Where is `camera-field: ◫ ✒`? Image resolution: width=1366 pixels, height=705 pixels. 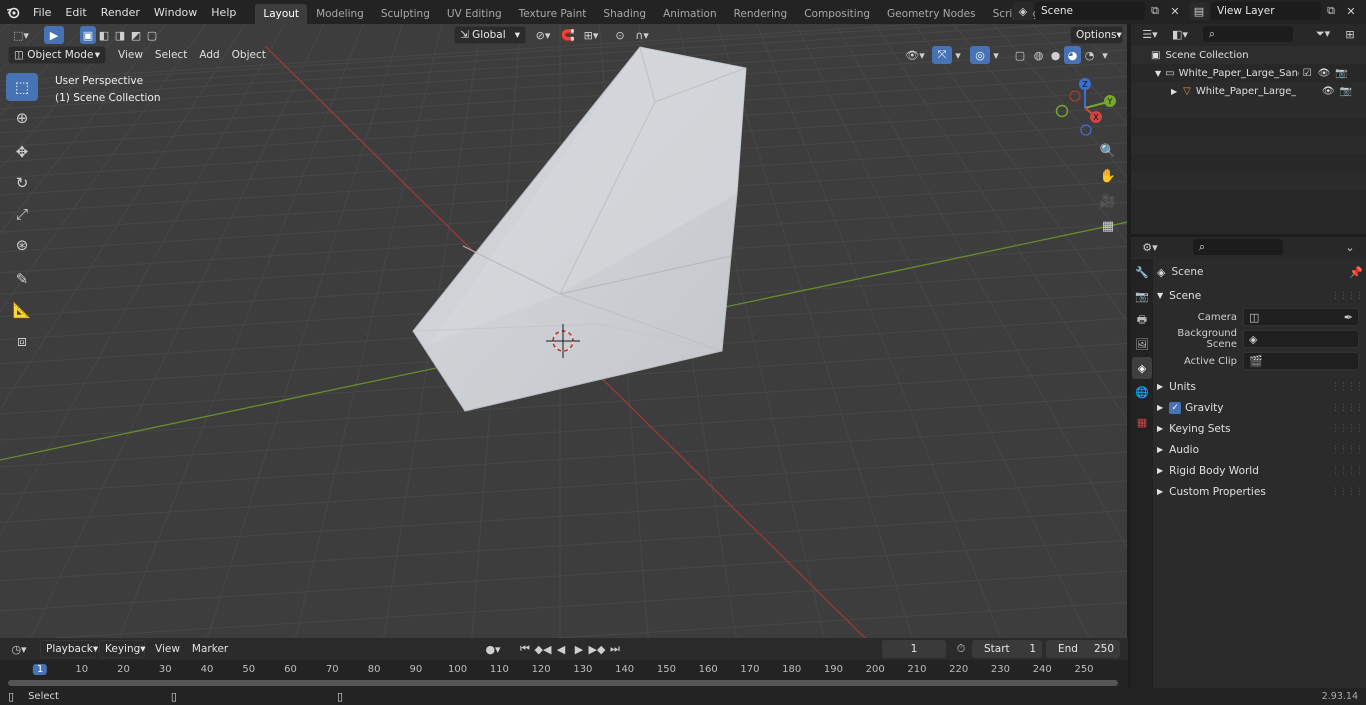
camera-field: ◫ ✒ is located at coordinates (1301, 317).